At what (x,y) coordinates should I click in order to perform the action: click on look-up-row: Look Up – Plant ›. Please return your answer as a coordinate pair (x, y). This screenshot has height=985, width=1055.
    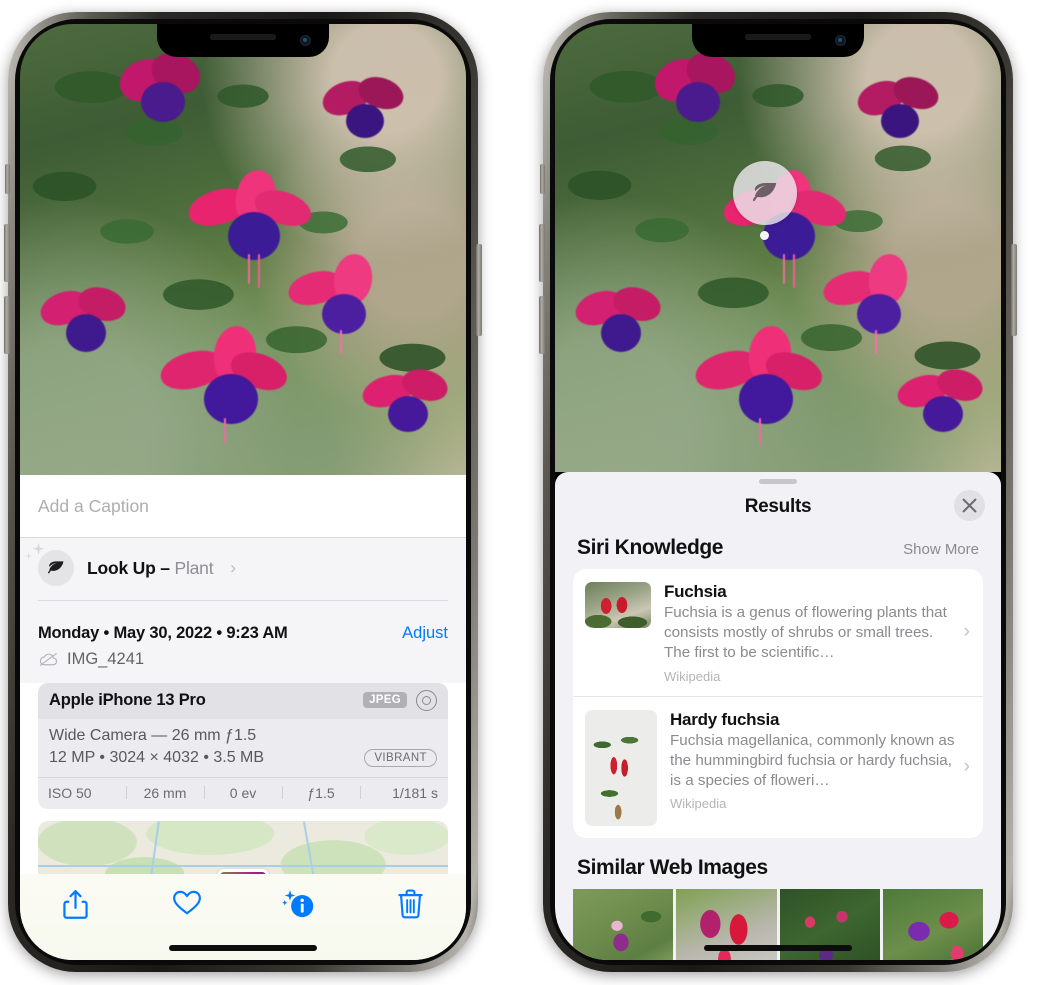
    Looking at the image, I should click on (236, 564).